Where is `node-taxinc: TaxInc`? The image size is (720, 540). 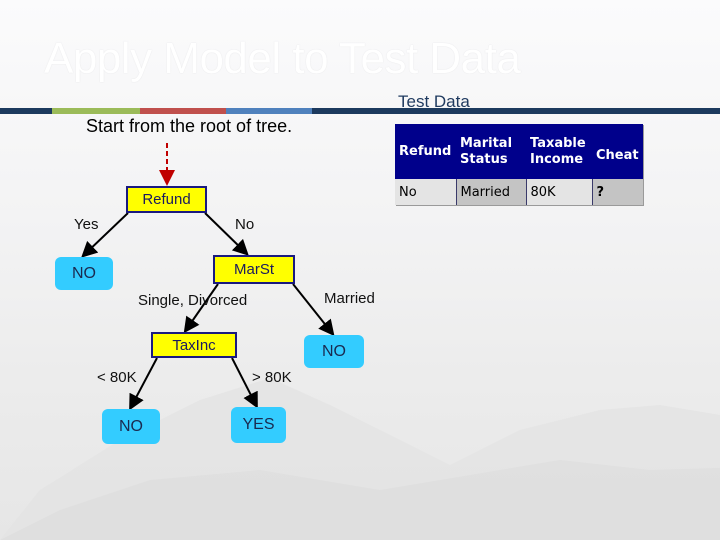 node-taxinc: TaxInc is located at coordinates (194, 345).